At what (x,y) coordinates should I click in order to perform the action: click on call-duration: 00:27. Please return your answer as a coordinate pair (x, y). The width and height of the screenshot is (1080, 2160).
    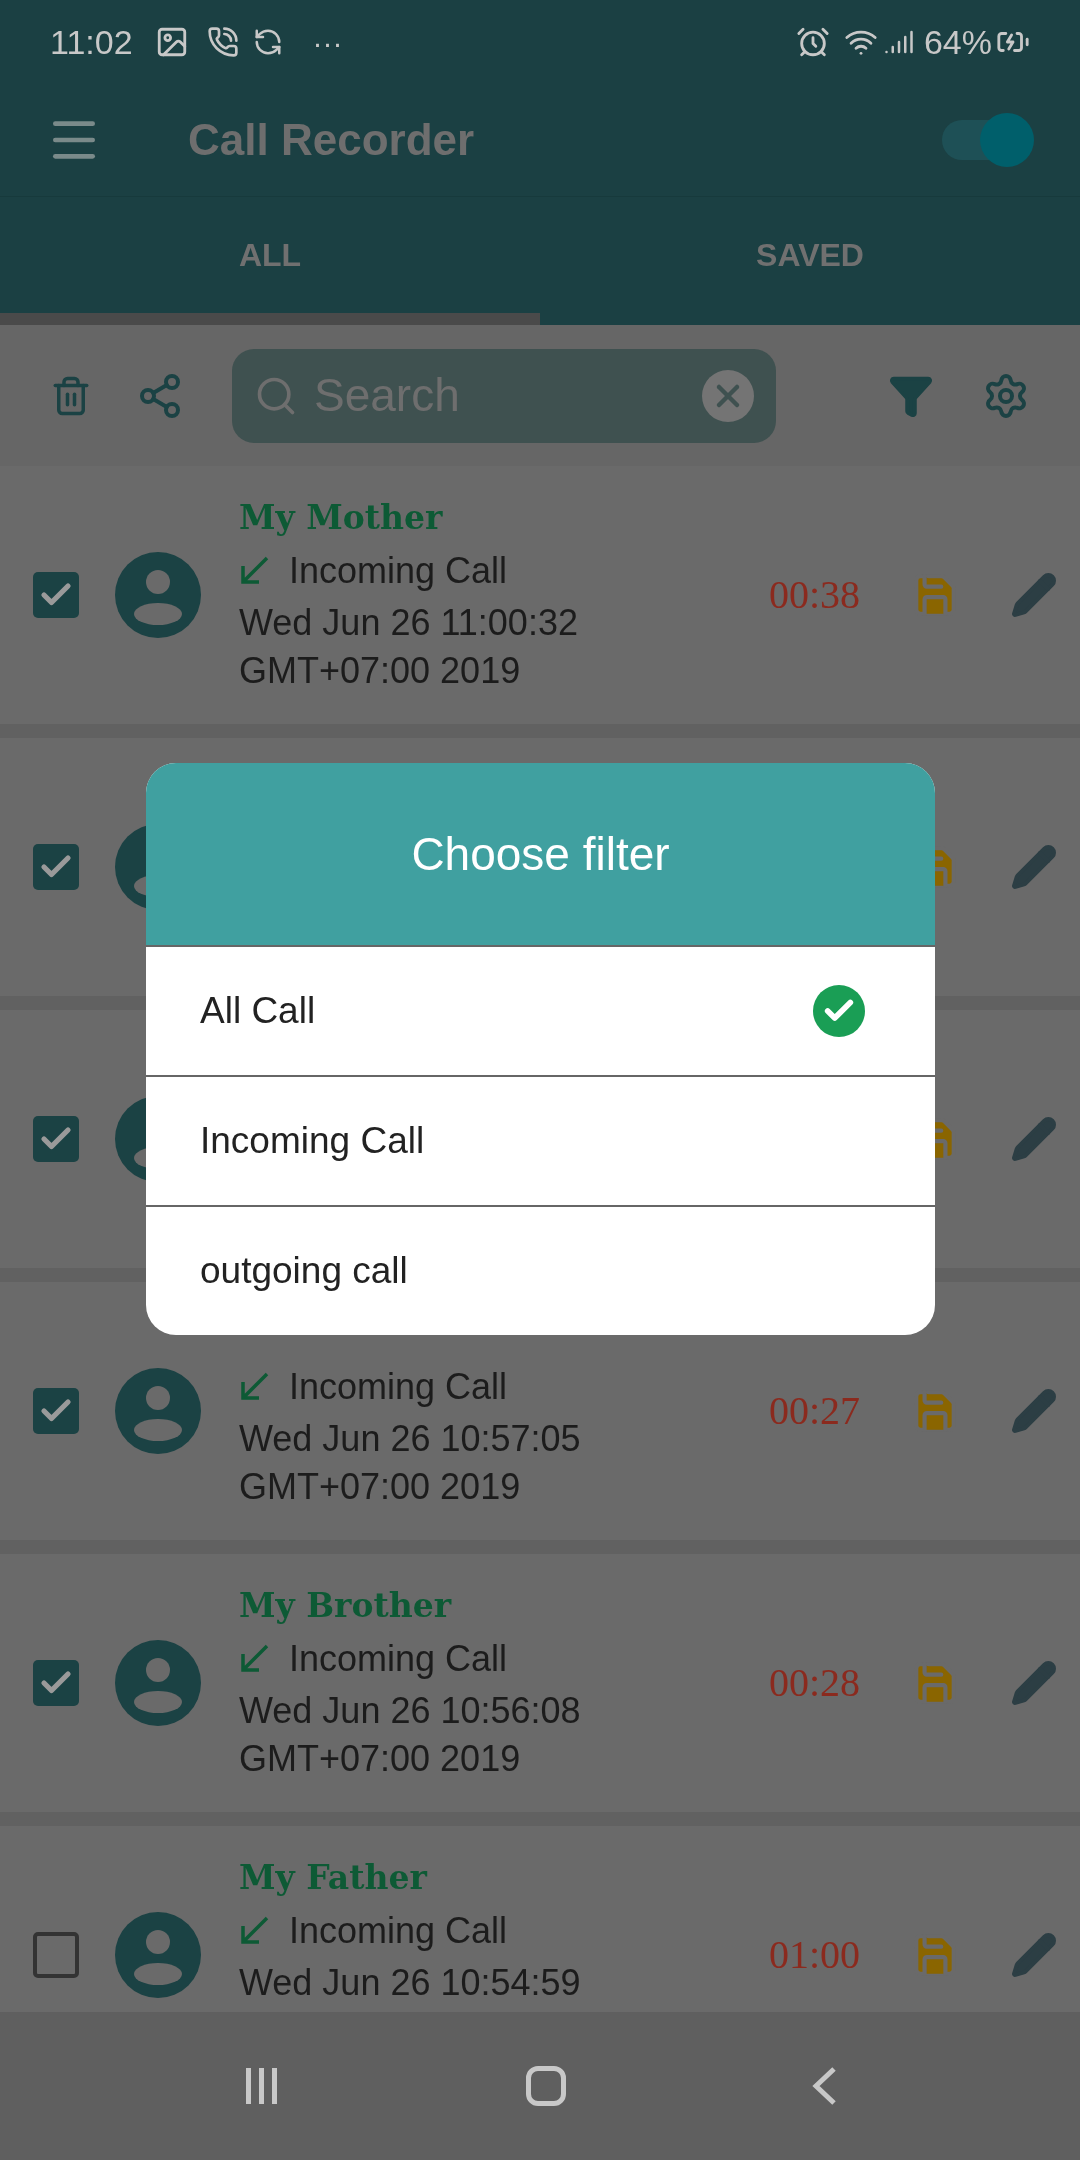
    Looking at the image, I should click on (814, 1411).